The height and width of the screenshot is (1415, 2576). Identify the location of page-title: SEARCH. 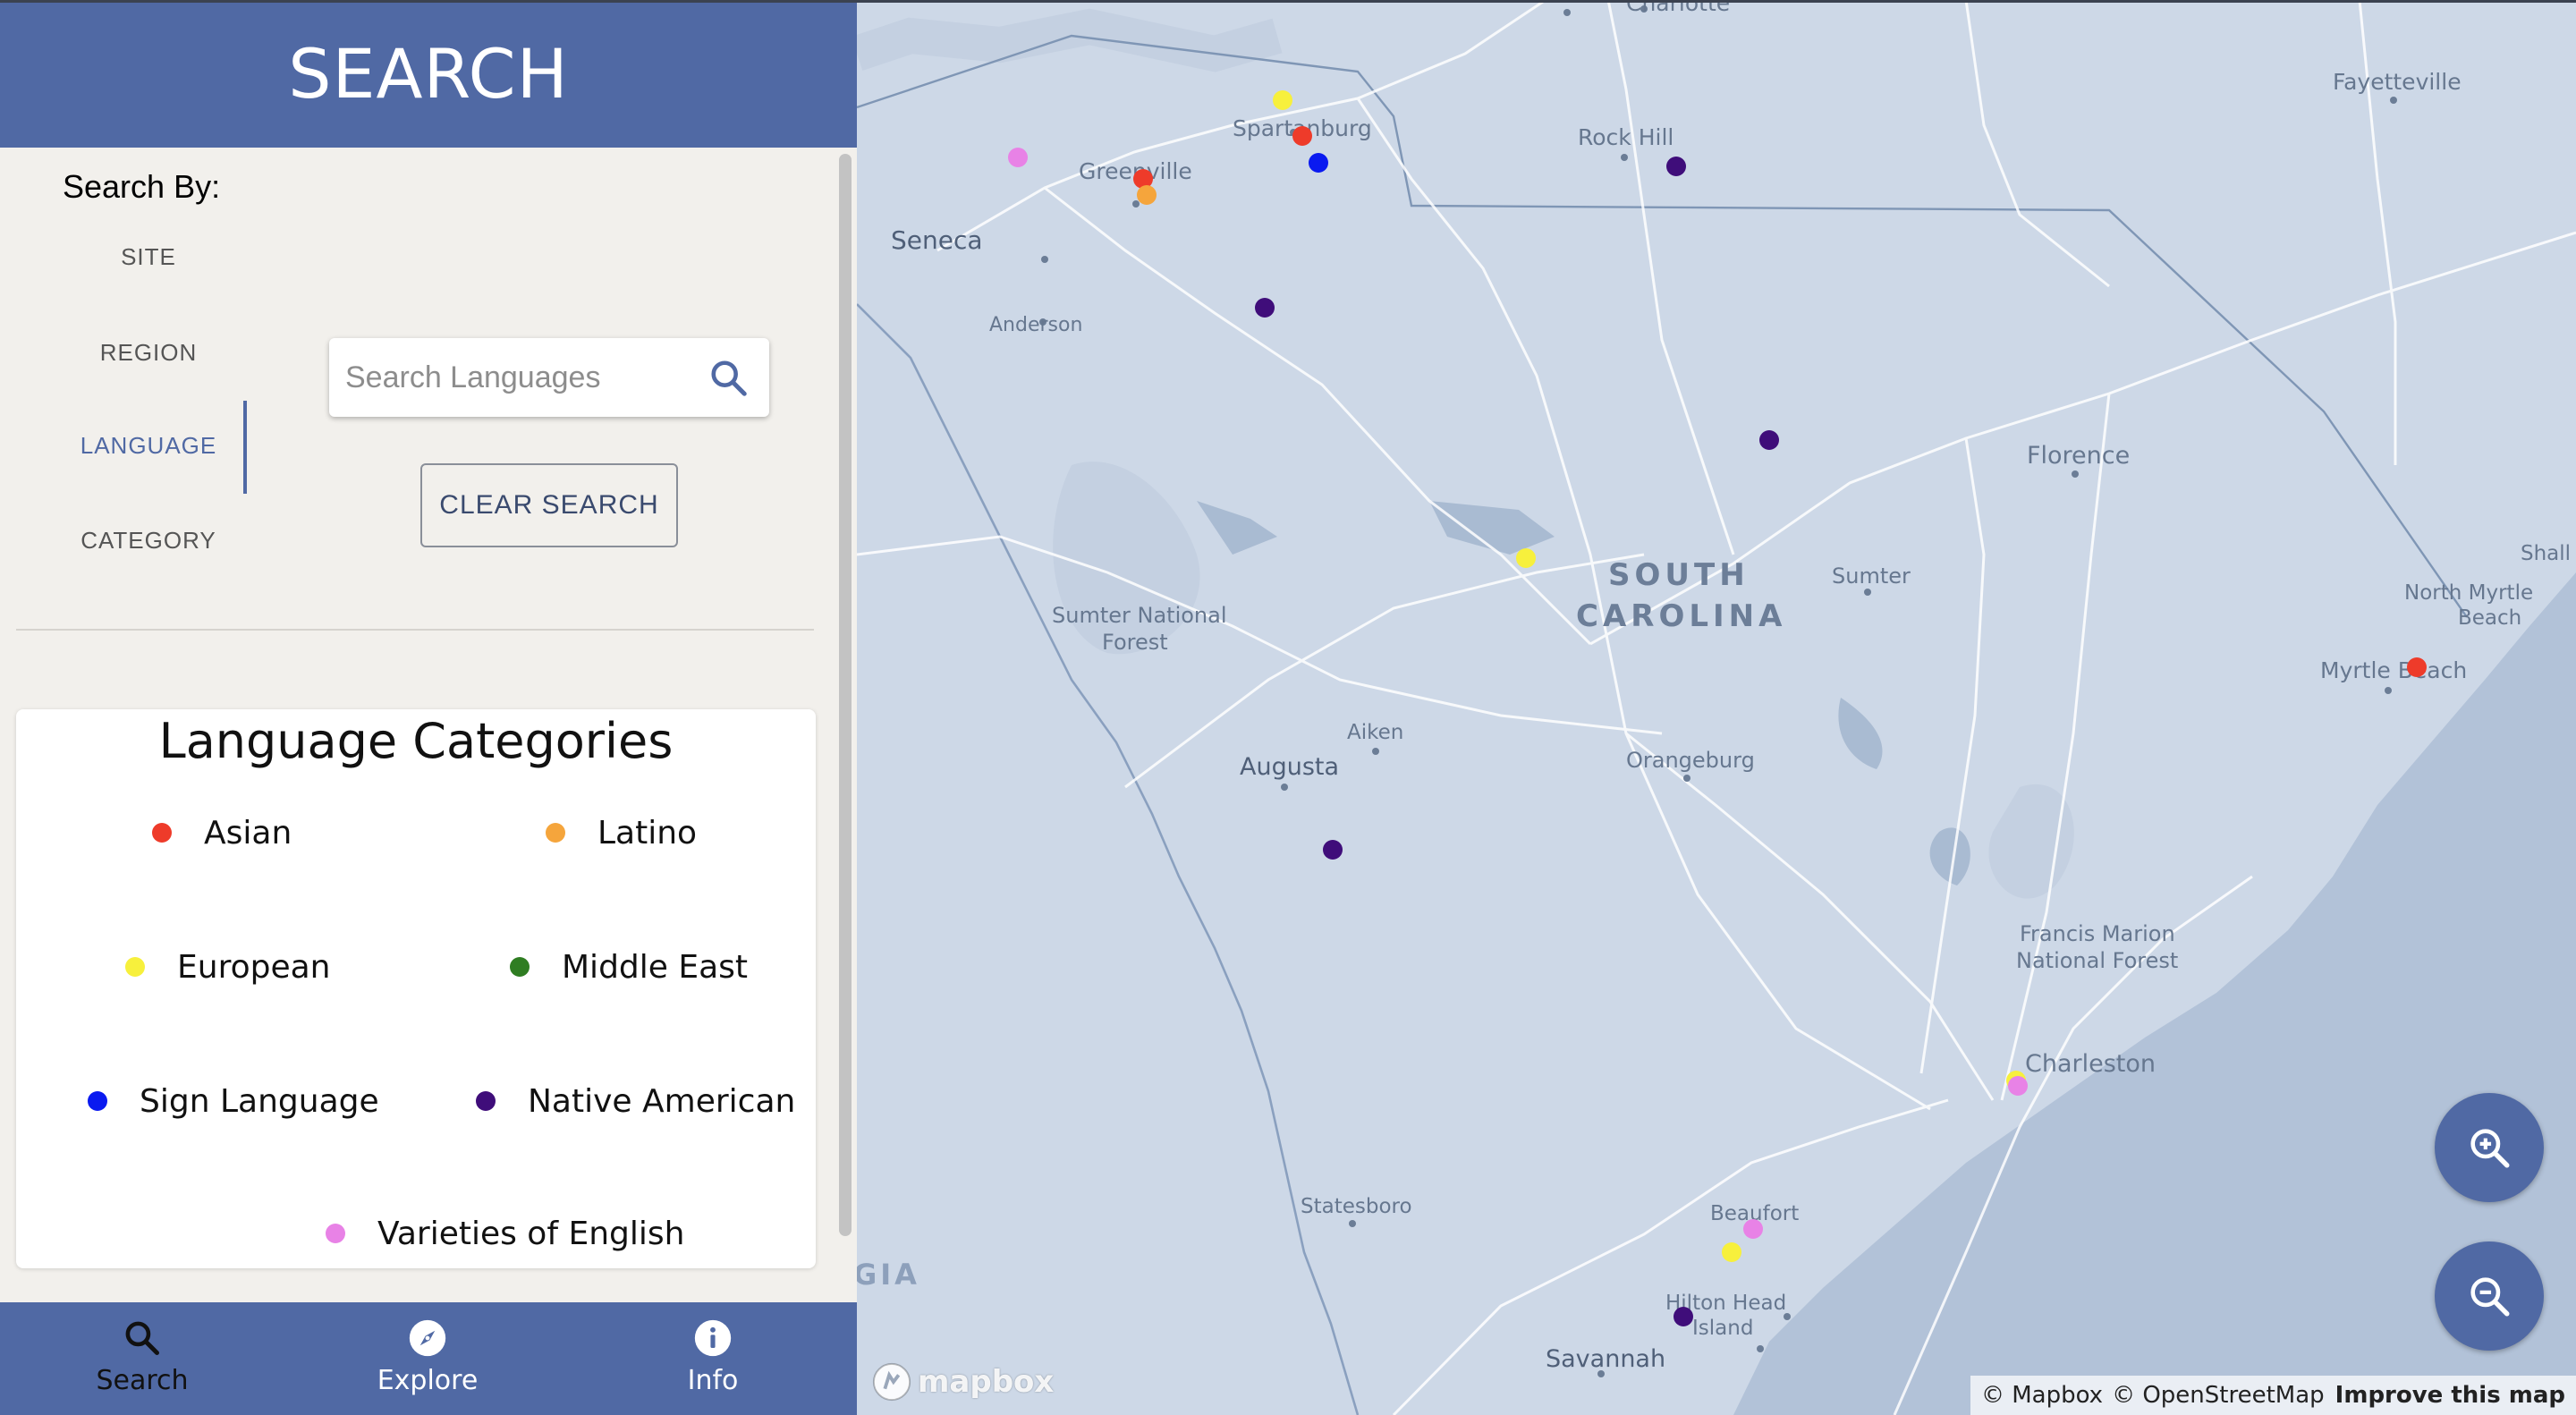
(428, 74).